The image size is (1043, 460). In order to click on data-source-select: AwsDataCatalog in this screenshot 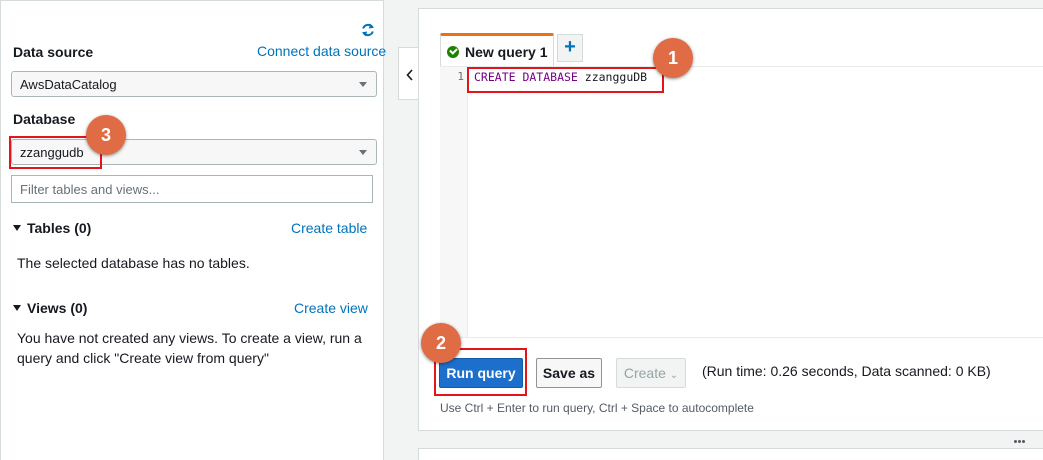, I will do `click(194, 84)`.